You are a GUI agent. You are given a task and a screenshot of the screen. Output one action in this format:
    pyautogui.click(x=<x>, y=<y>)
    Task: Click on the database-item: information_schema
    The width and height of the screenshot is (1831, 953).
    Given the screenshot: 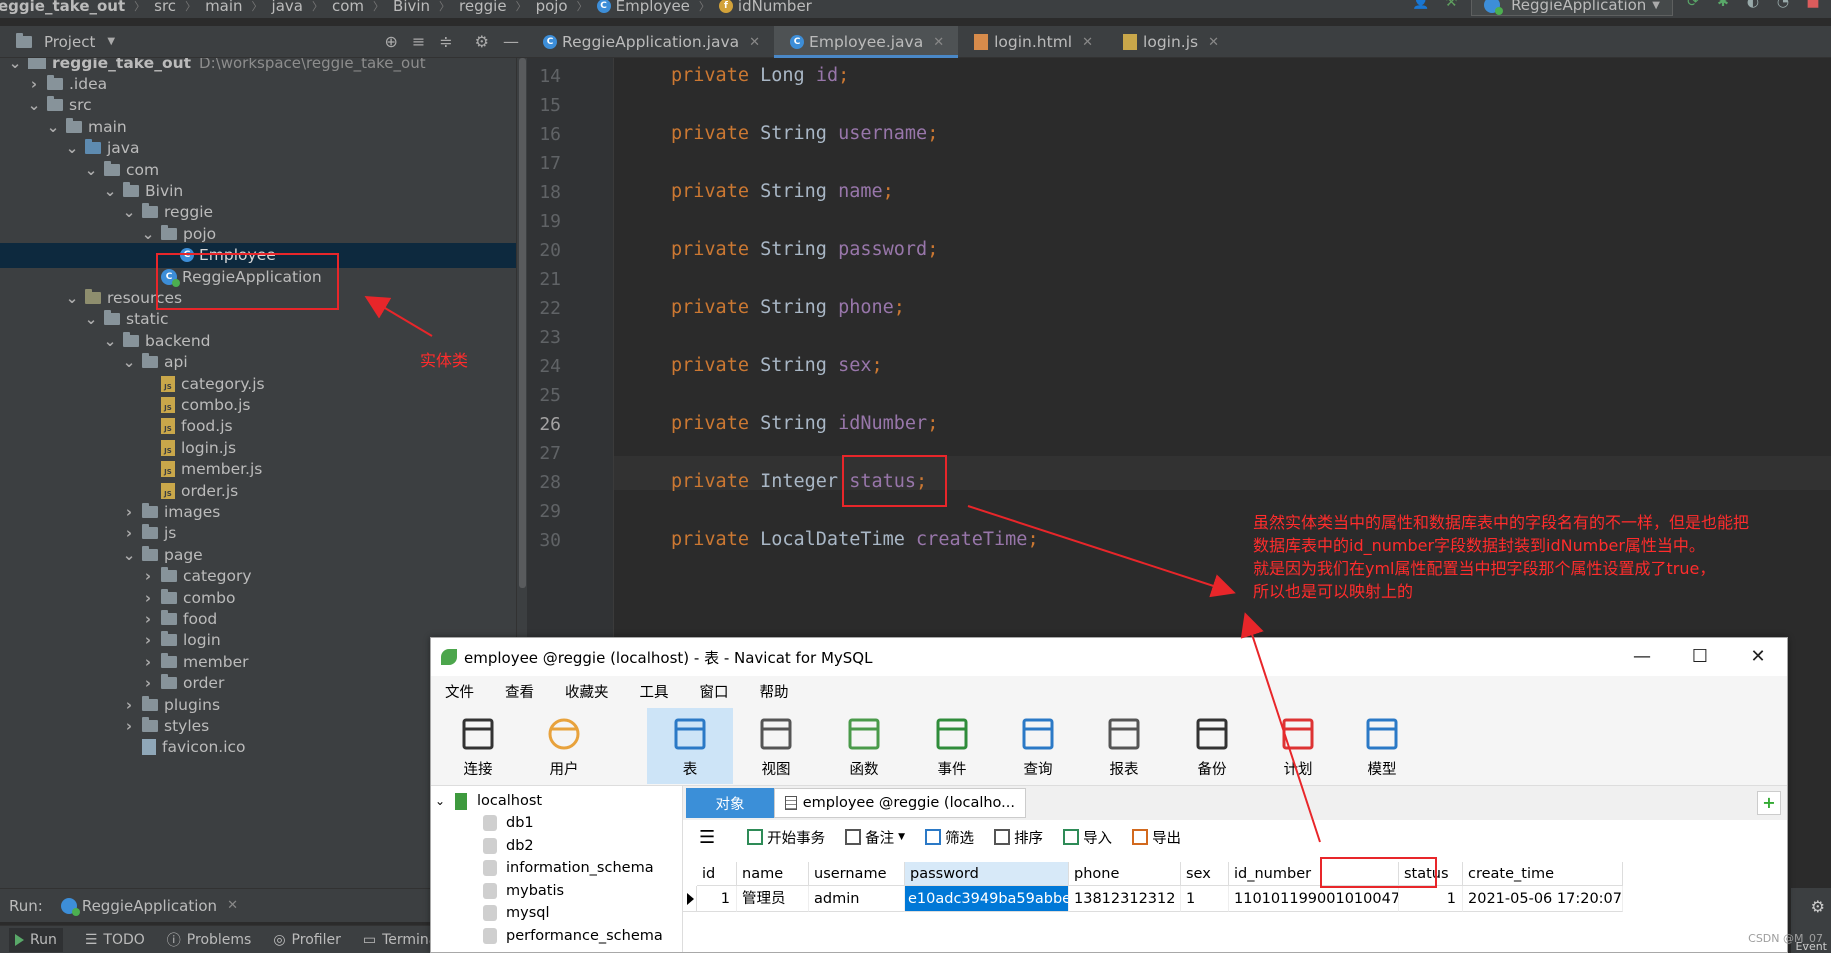 What is the action you would take?
    pyautogui.click(x=568, y=868)
    